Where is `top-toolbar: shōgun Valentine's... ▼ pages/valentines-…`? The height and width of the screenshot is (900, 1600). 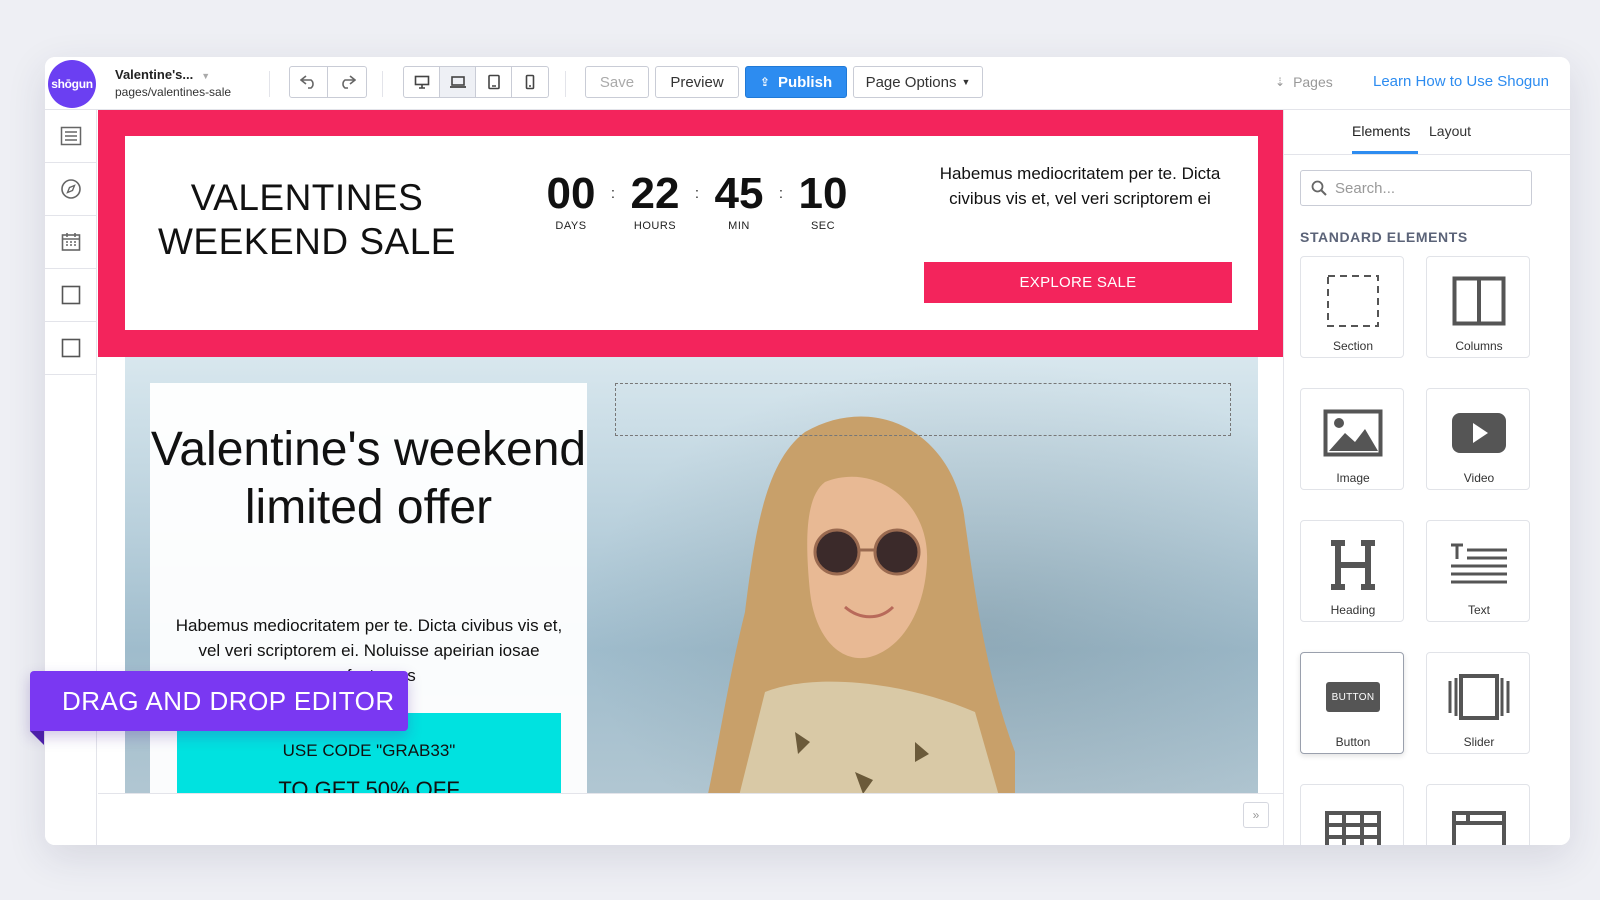
top-toolbar: shōgun Valentine's... ▼ pages/valentines-… is located at coordinates (807, 83).